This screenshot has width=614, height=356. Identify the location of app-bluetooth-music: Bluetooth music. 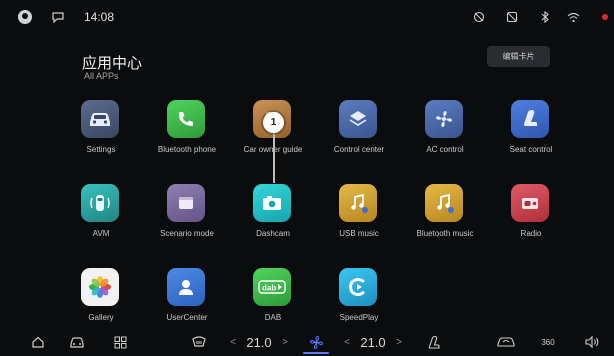
(445, 214).